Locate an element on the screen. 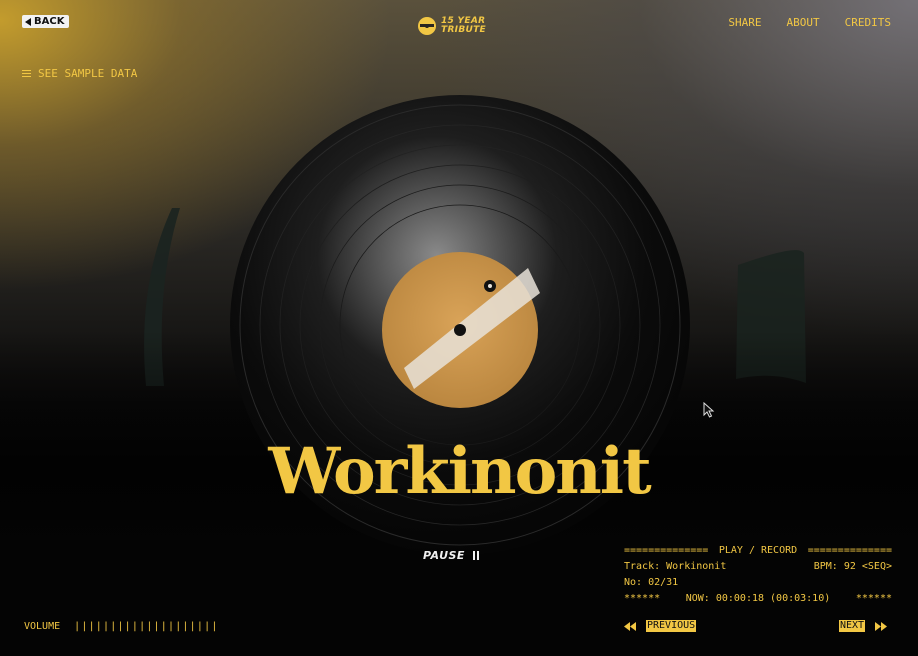  track-title: Workinonit is located at coordinates (459, 471).